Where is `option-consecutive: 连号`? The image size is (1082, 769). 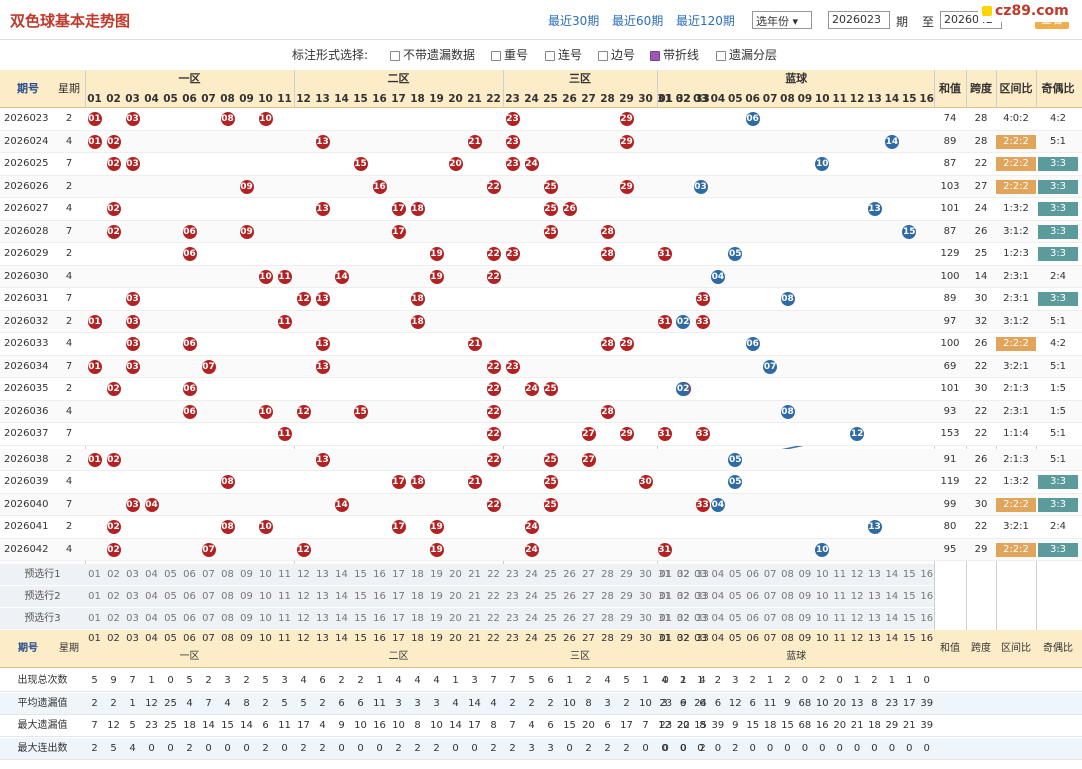
option-consecutive: 连号 is located at coordinates (563, 54).